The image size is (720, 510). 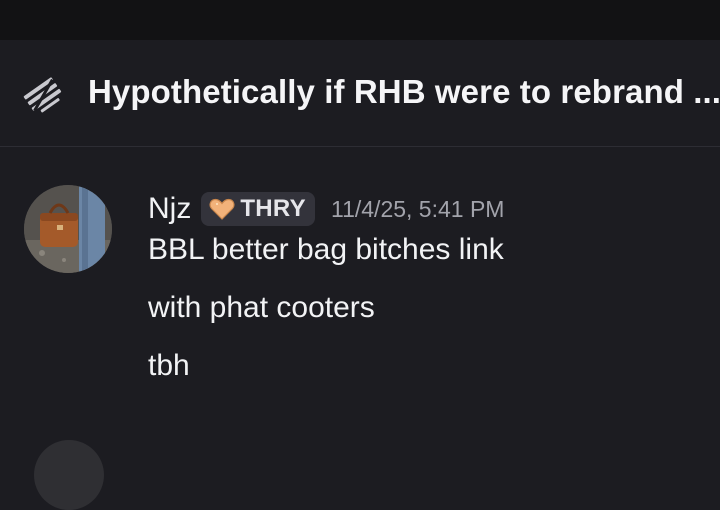 What do you see at coordinates (68, 229) in the screenshot?
I see `avatar` at bounding box center [68, 229].